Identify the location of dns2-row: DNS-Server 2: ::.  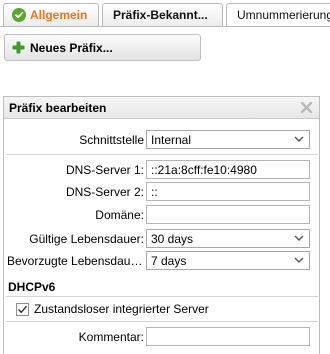
(162, 192).